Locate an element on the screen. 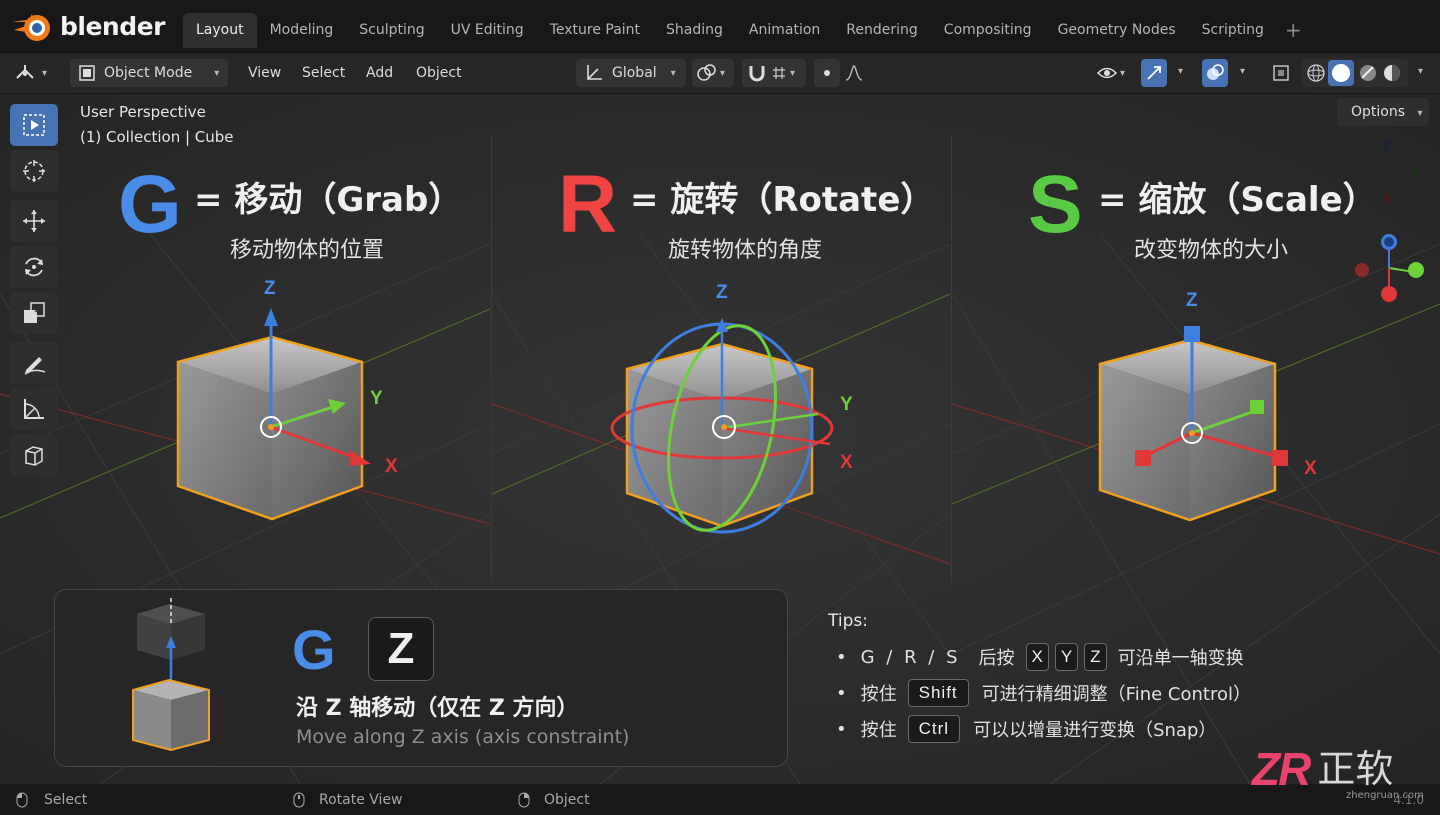  xray-icon is located at coordinates (1281, 73).